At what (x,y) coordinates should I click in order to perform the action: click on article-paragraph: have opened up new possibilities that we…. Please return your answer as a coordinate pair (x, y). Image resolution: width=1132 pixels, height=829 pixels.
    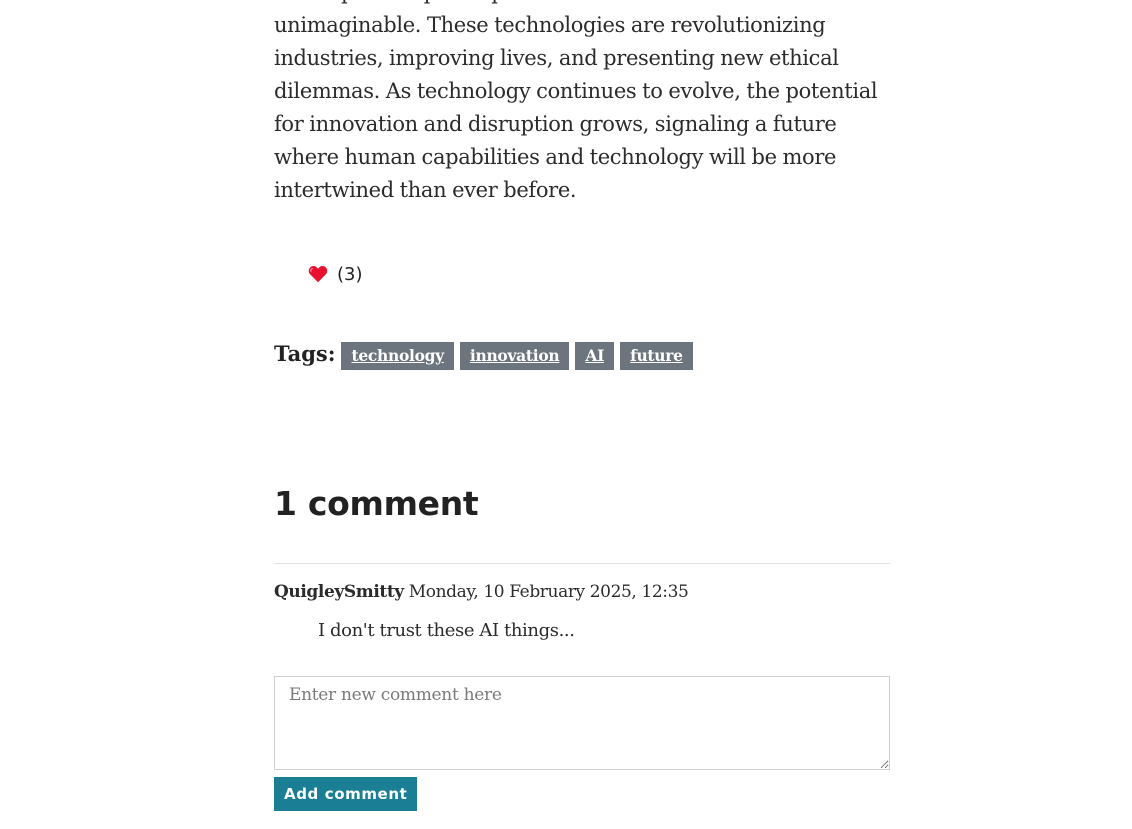
    Looking at the image, I should click on (576, 101).